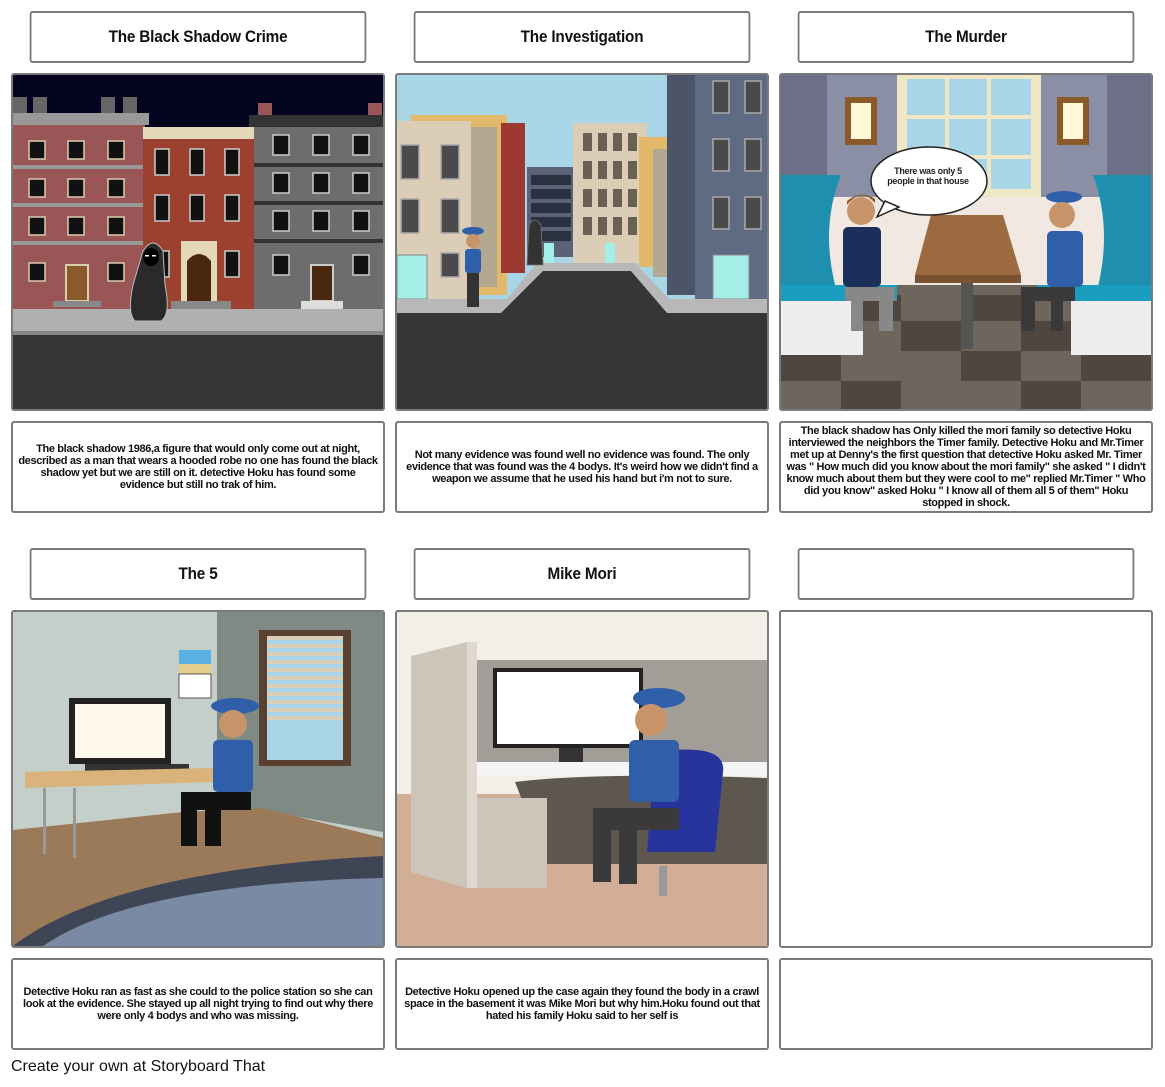 The width and height of the screenshot is (1165, 1087). I want to click on cell-4-title: The 5, so click(198, 573).